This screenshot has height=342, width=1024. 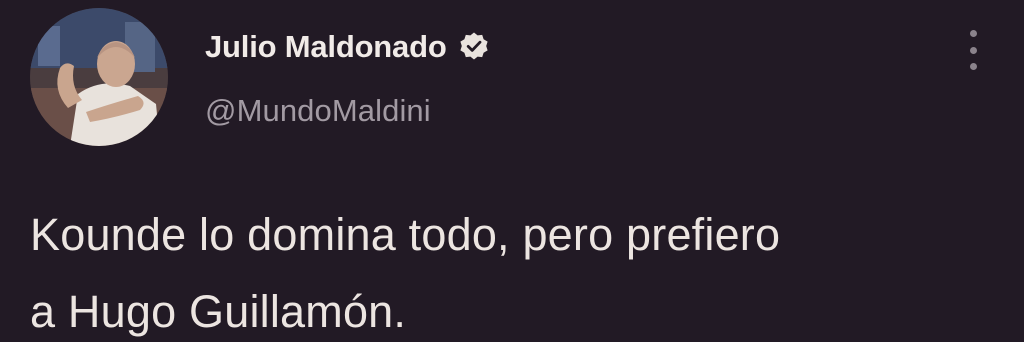 I want to click on avatar, so click(x=99, y=77).